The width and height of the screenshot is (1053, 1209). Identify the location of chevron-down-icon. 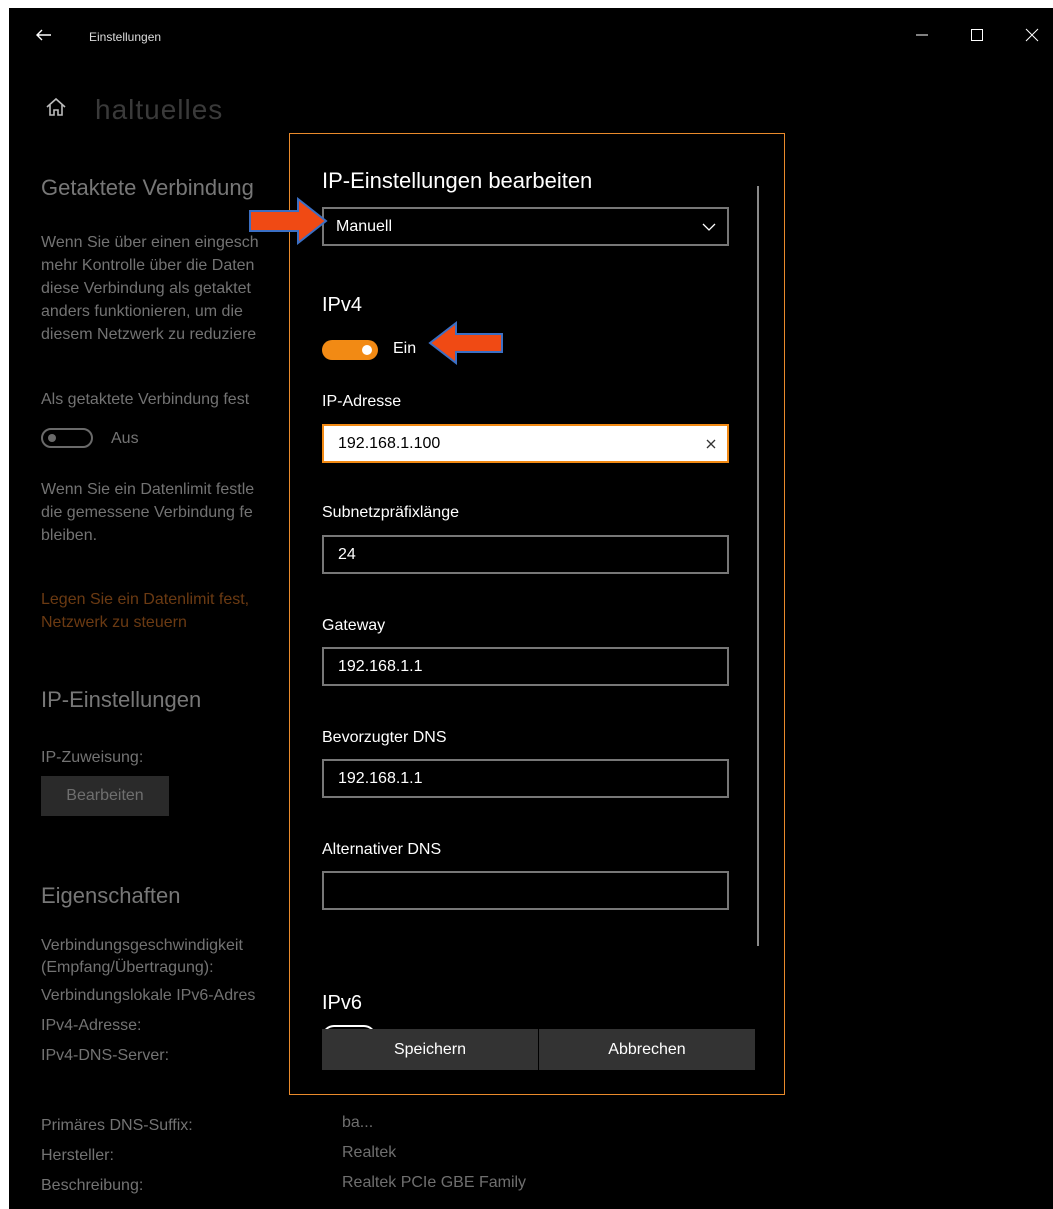
(709, 227).